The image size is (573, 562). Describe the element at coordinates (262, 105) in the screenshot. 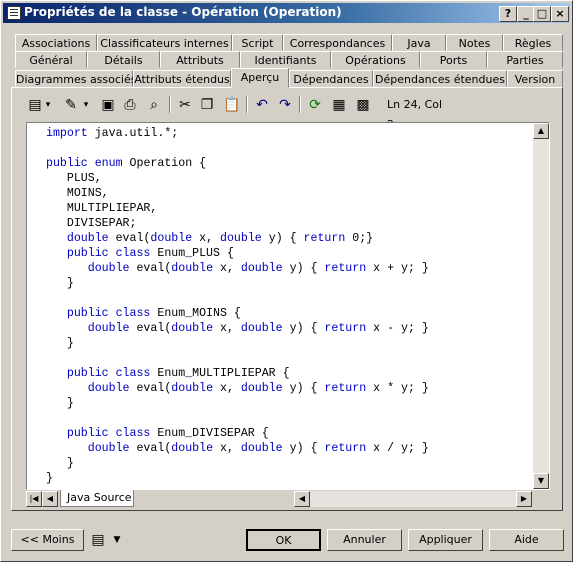

I see `undo-icon: ↶` at that location.